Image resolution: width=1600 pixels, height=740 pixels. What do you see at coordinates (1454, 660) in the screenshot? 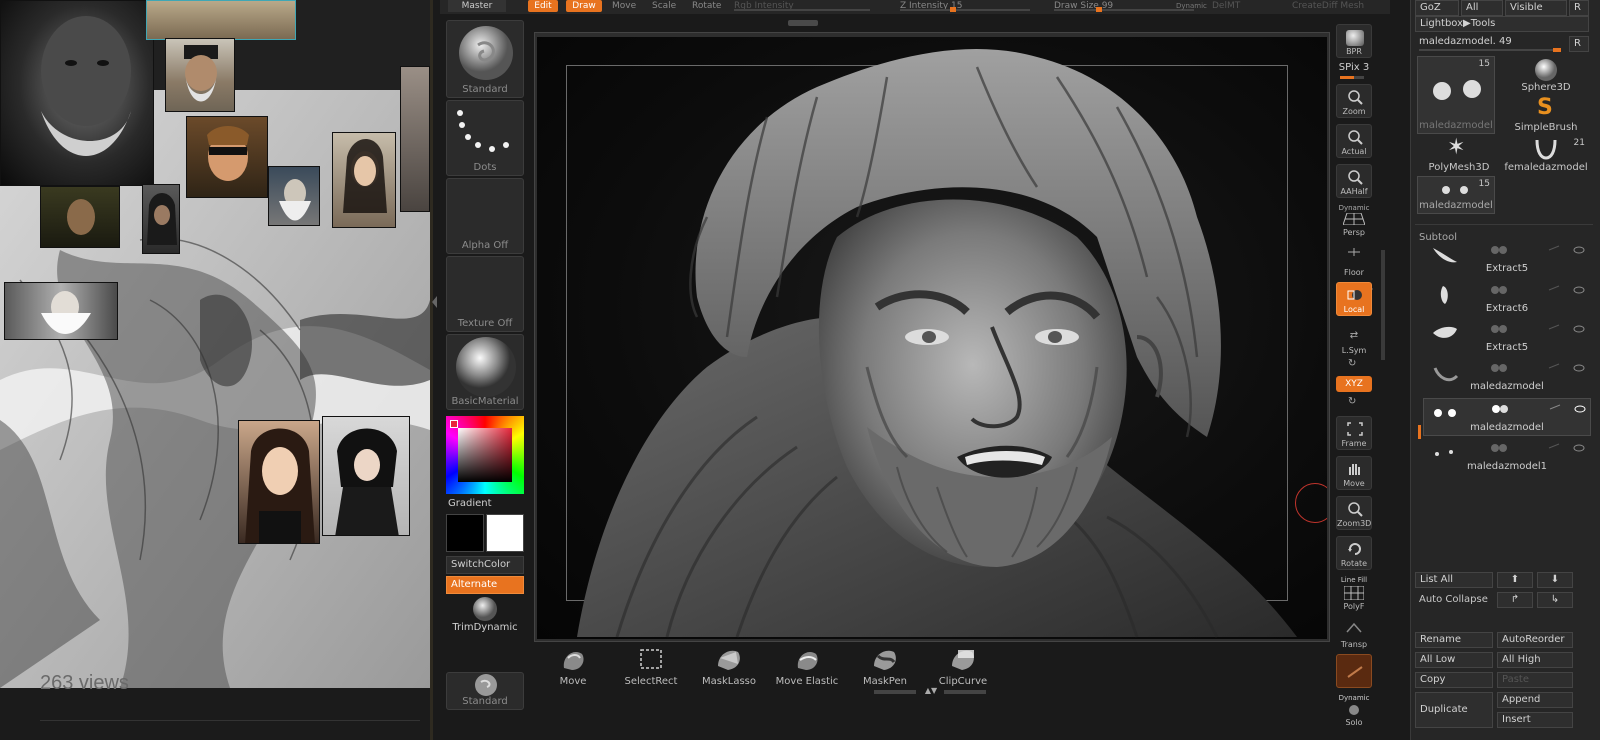
I see `all-low-button: All Low` at bounding box center [1454, 660].